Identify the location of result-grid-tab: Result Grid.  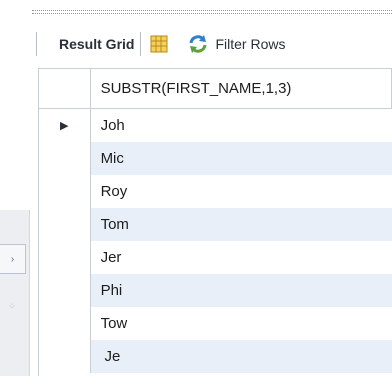
(96, 44).